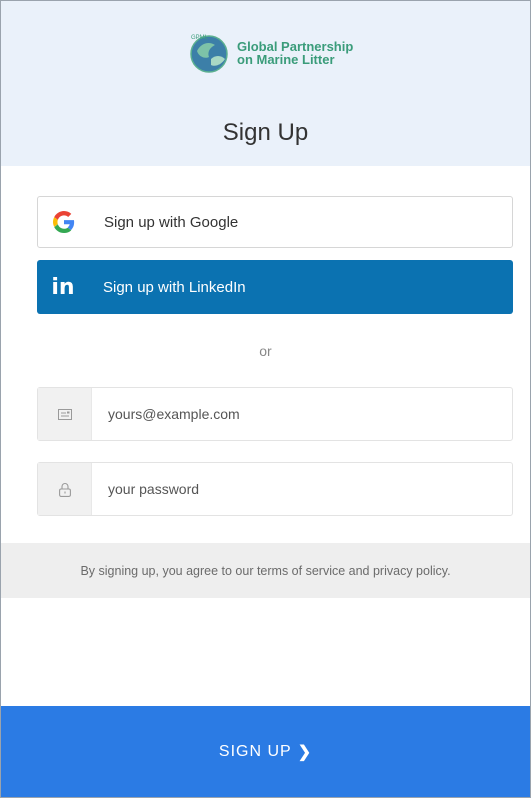 This screenshot has width=531, height=798. What do you see at coordinates (302, 489) in the screenshot?
I see `password-input` at bounding box center [302, 489].